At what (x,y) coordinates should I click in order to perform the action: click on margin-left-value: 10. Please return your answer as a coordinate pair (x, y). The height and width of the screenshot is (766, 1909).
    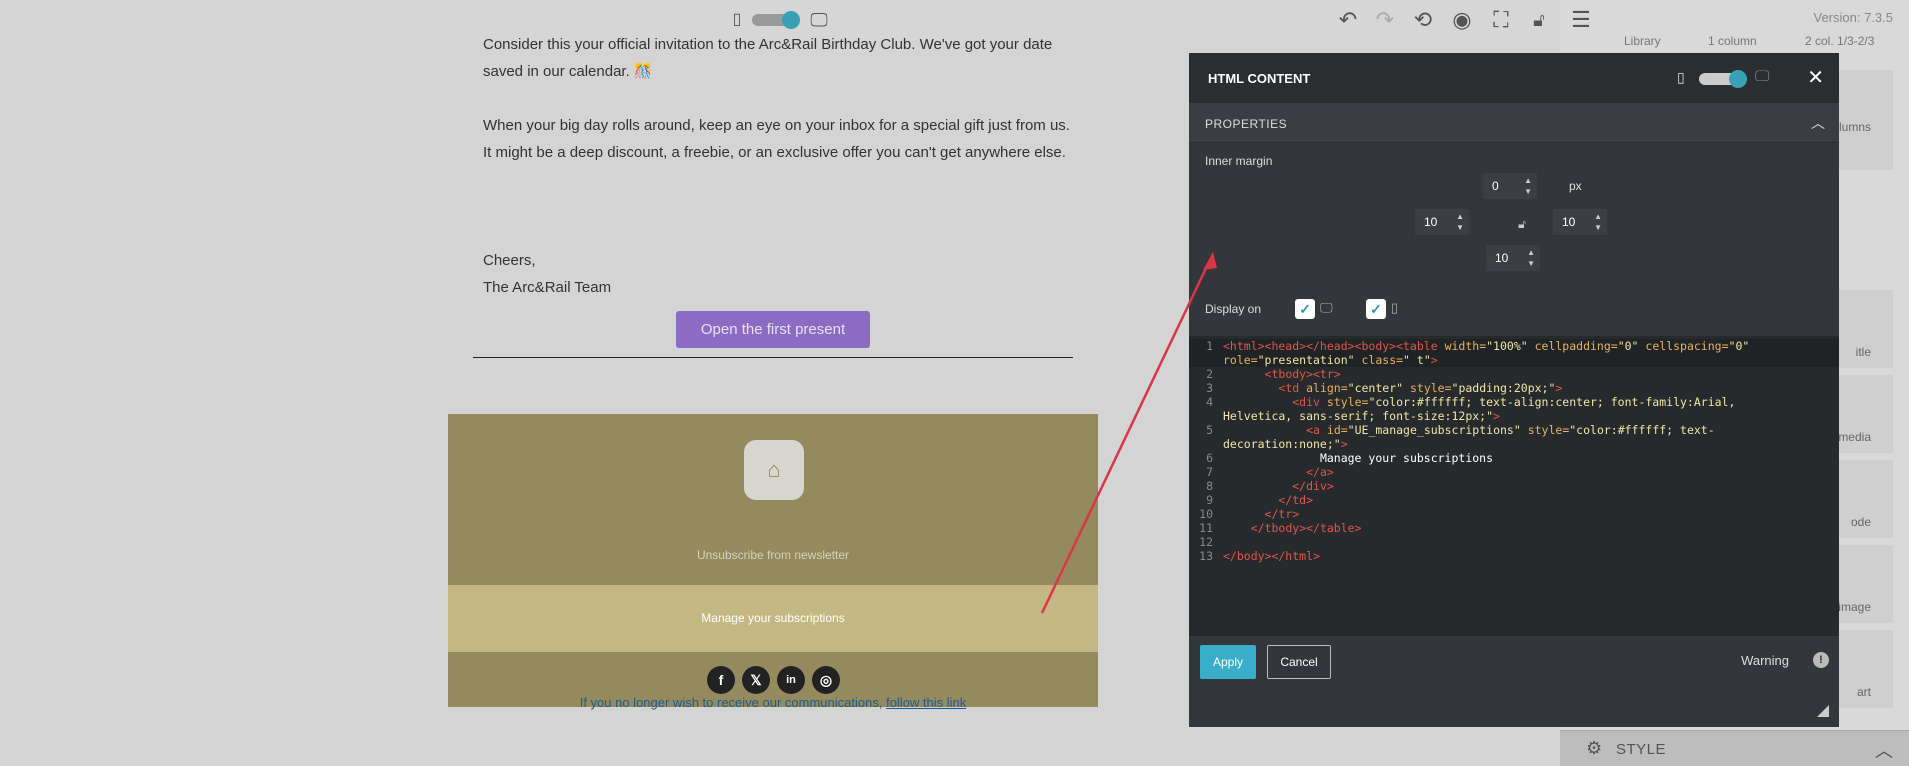
    Looking at the image, I should click on (1431, 222).